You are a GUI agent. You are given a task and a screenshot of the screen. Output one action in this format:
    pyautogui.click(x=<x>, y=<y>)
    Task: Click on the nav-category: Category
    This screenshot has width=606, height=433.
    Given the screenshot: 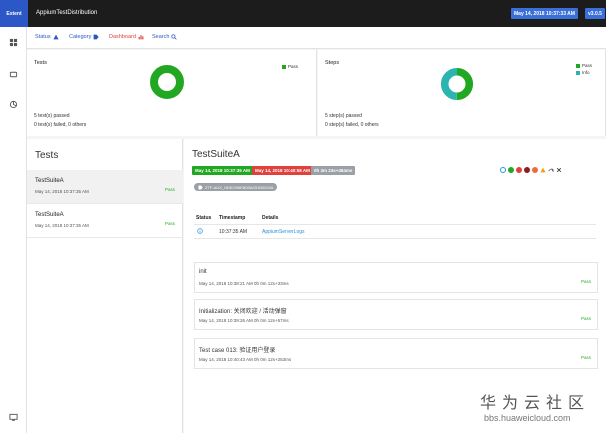 What is the action you would take?
    pyautogui.click(x=84, y=37)
    